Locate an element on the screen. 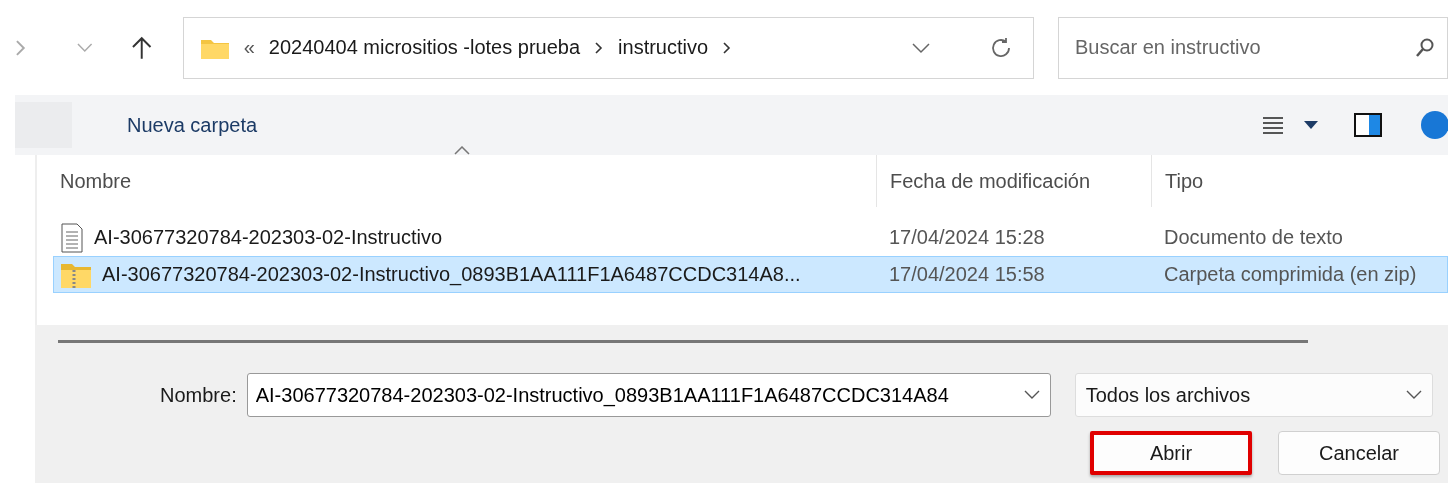 The height and width of the screenshot is (483, 1448). text-file-icon is located at coordinates (72, 237).